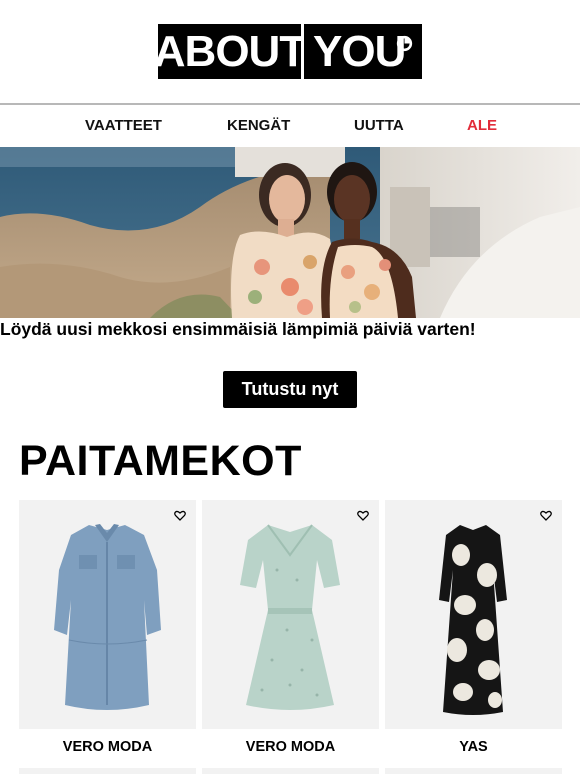  I want to click on about-you-logo: ABOUT YOU, so click(288, 51).